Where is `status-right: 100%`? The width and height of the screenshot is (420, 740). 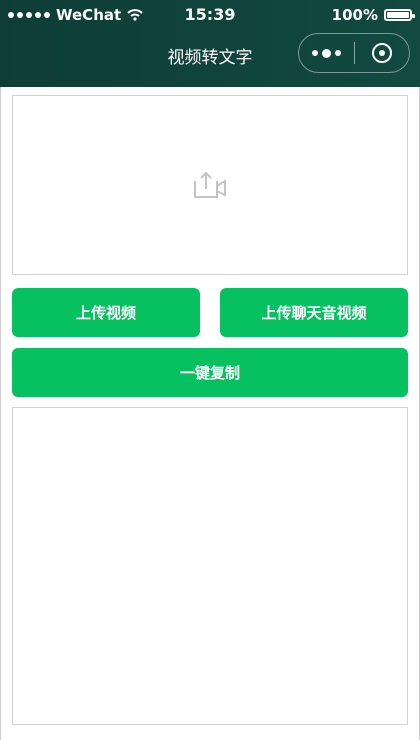 status-right: 100% is located at coordinates (373, 15).